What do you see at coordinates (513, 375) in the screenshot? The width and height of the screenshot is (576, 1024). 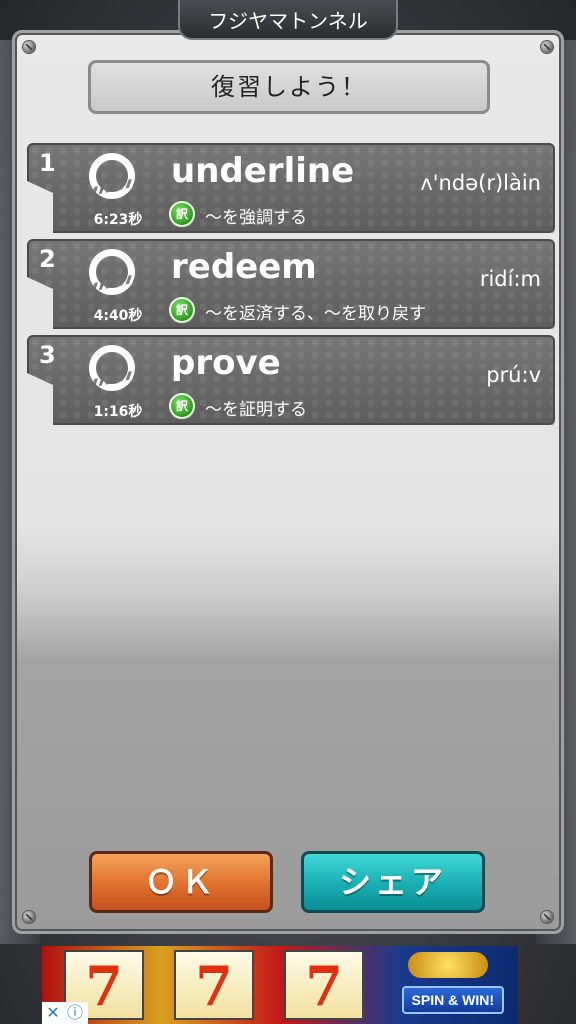 I see `pronunciation: prú:v` at bounding box center [513, 375].